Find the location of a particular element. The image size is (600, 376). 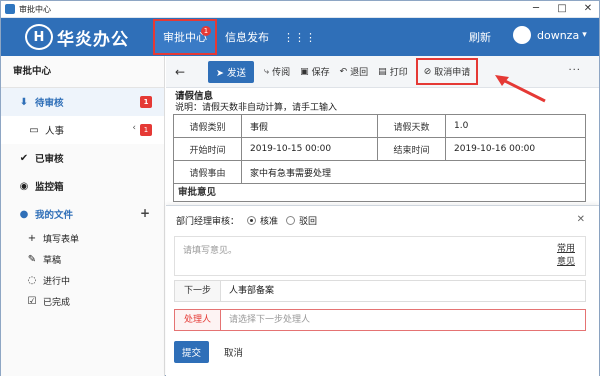

top-nav: 审批中心 1 信息发布 ⋮⋮⋮ is located at coordinates (237, 37).